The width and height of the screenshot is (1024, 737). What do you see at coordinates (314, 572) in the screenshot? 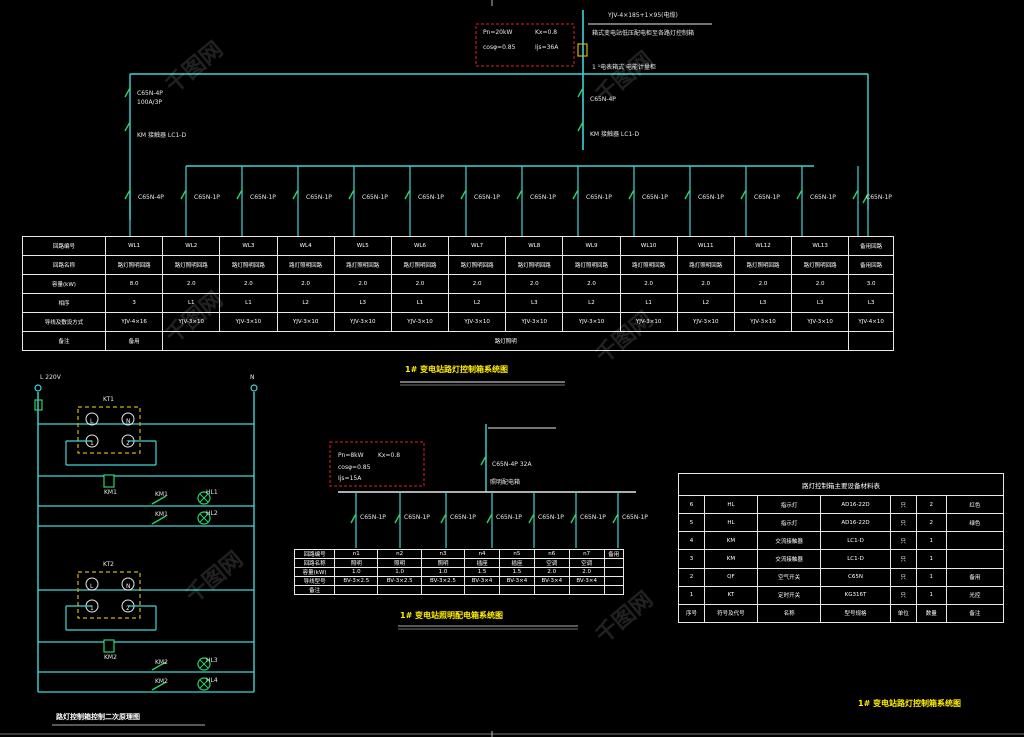
I see `table-cell: 容量(kW)` at bounding box center [314, 572].